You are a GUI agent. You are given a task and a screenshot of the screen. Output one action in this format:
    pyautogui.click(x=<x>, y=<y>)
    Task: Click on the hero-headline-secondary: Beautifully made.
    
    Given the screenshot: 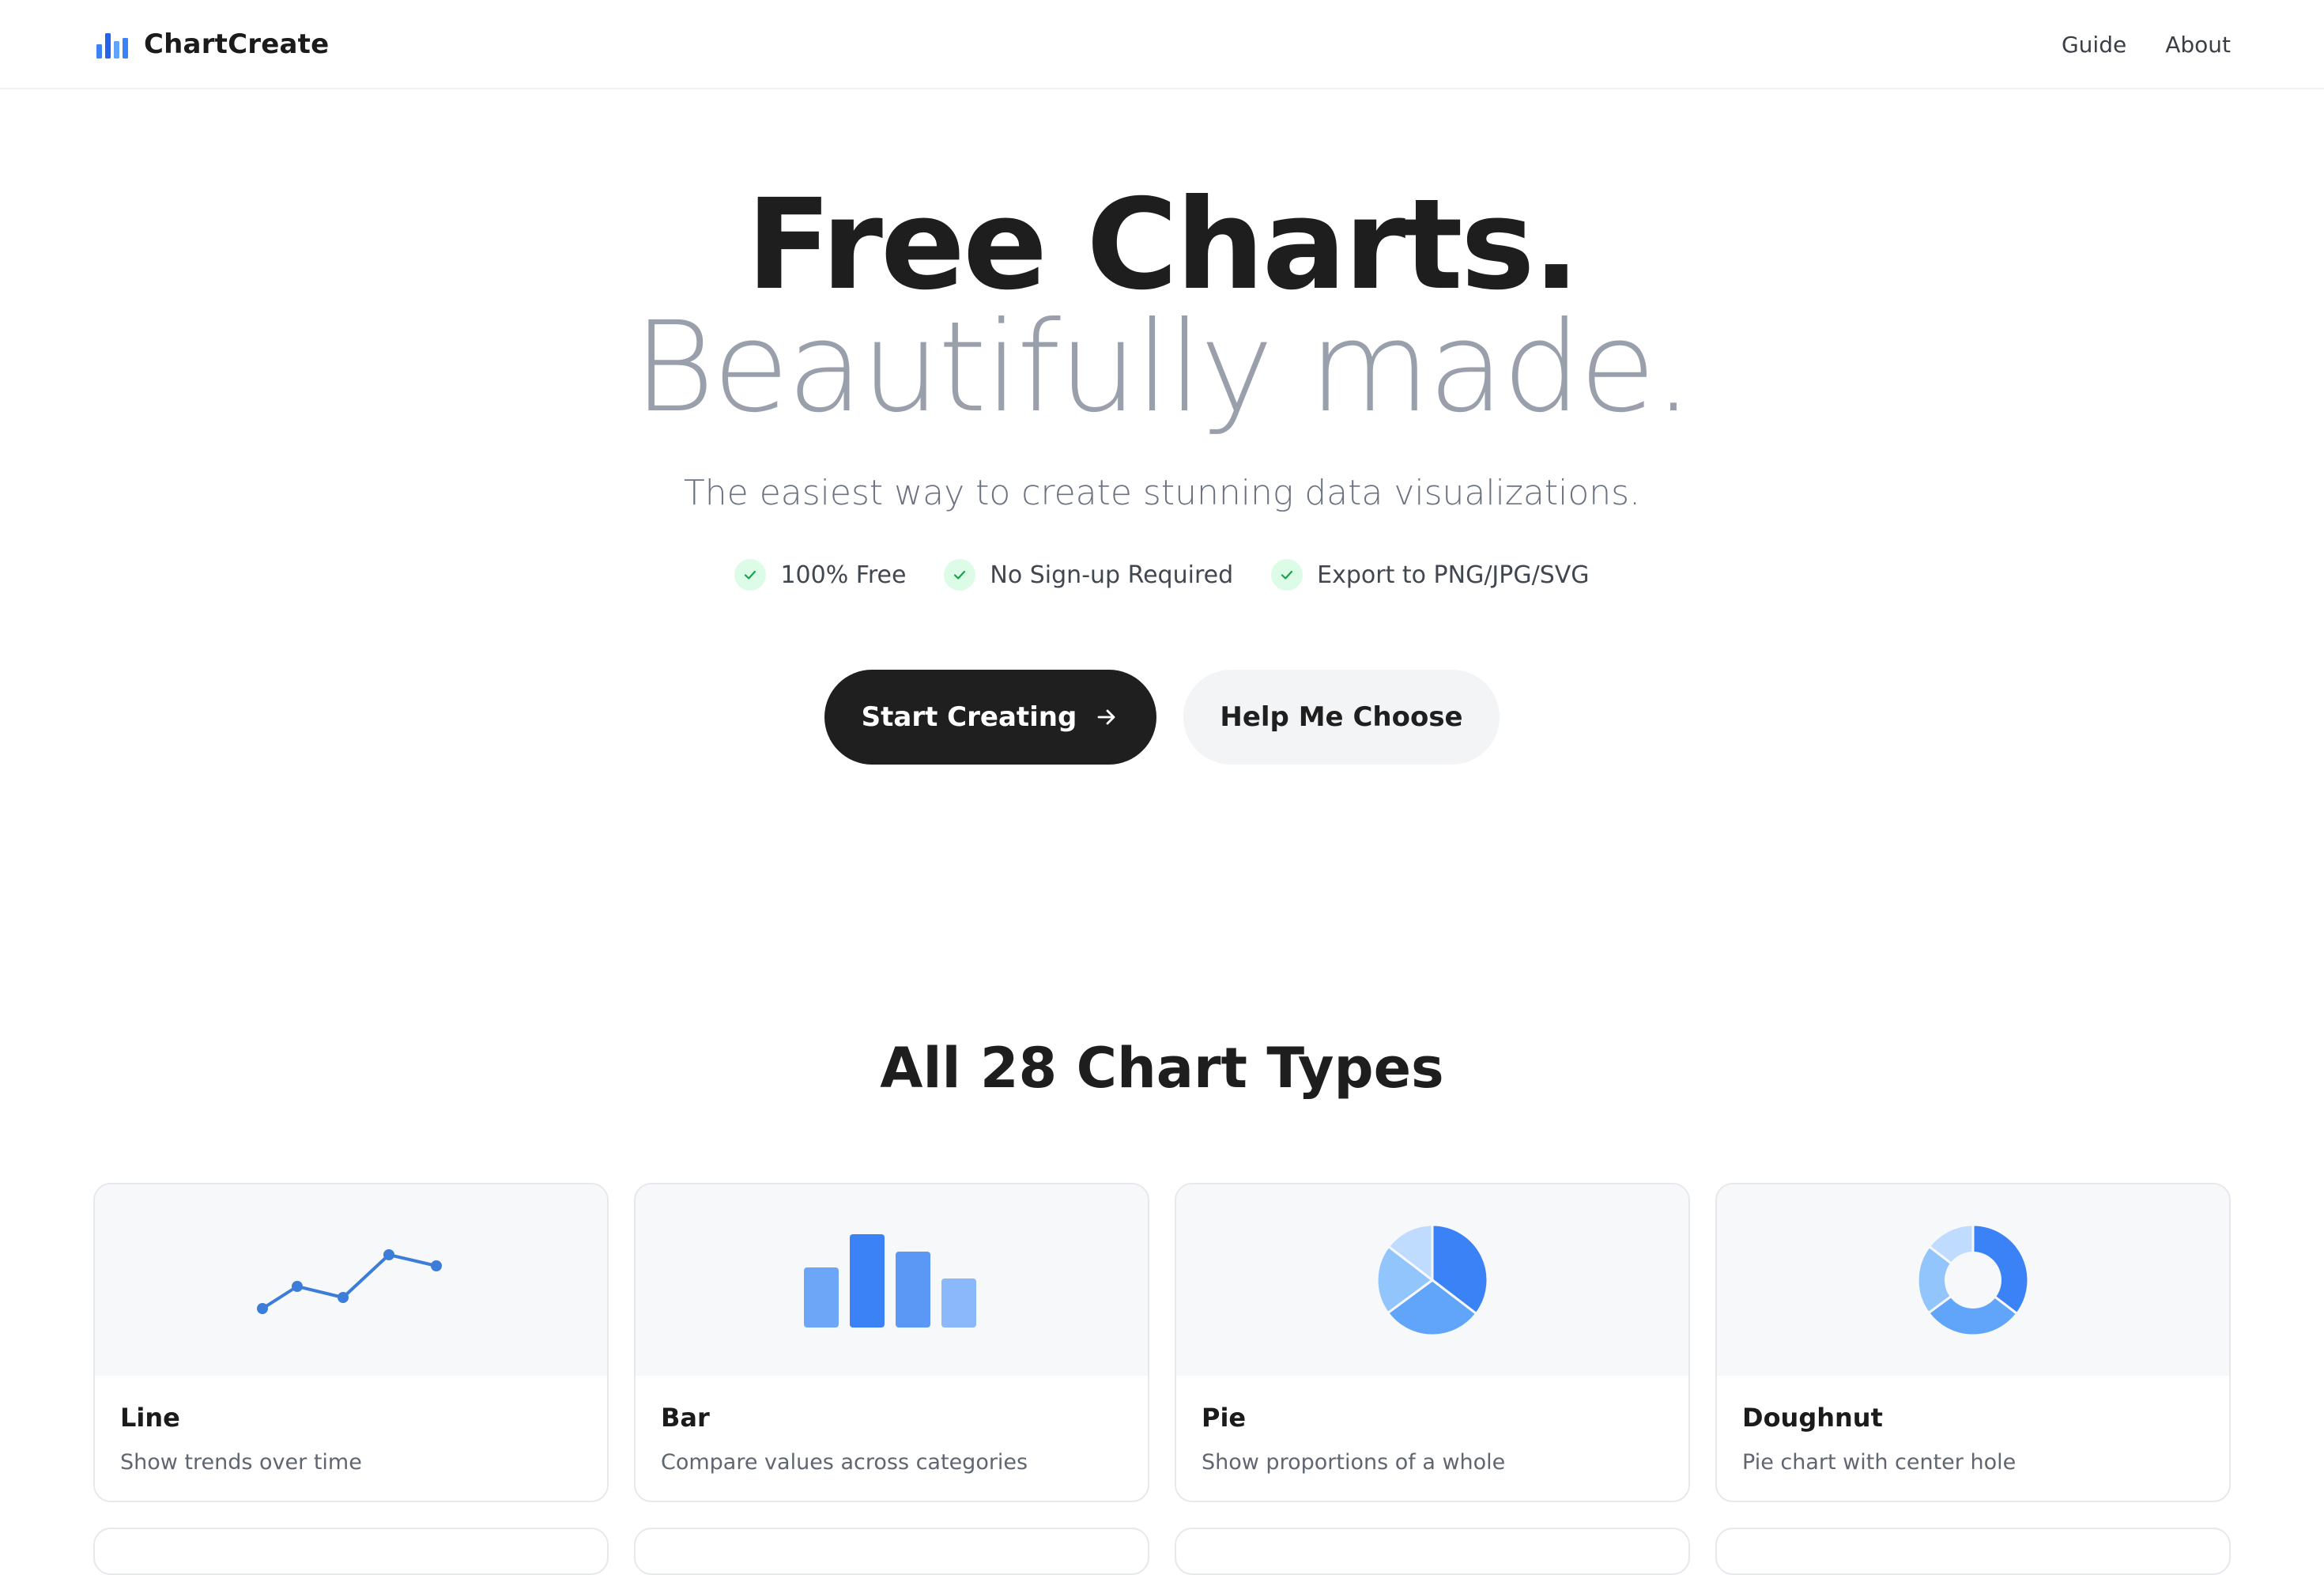 What is the action you would take?
    pyautogui.click(x=1162, y=367)
    